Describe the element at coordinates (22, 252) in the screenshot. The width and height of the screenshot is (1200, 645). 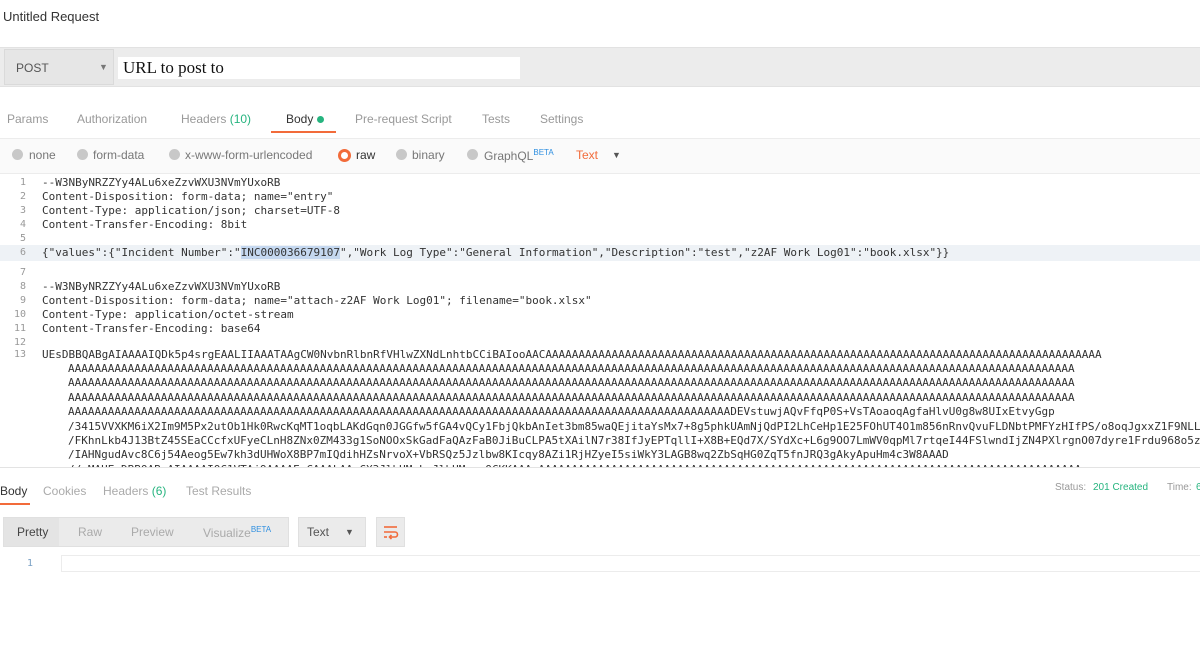
I see `line-number: 6` at that location.